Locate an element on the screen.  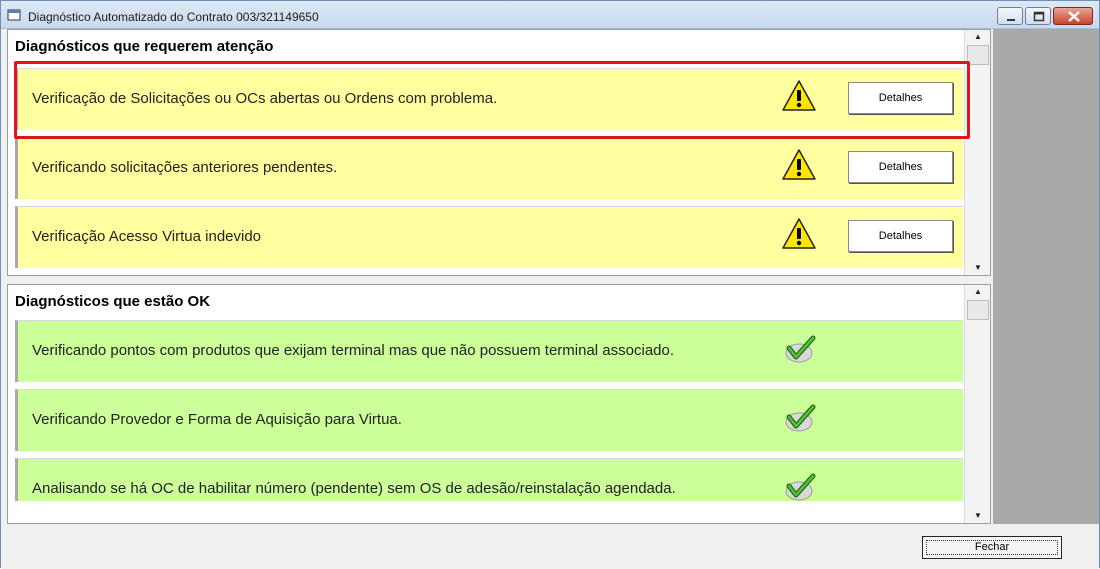
close-button: Fechar is located at coordinates (992, 547).